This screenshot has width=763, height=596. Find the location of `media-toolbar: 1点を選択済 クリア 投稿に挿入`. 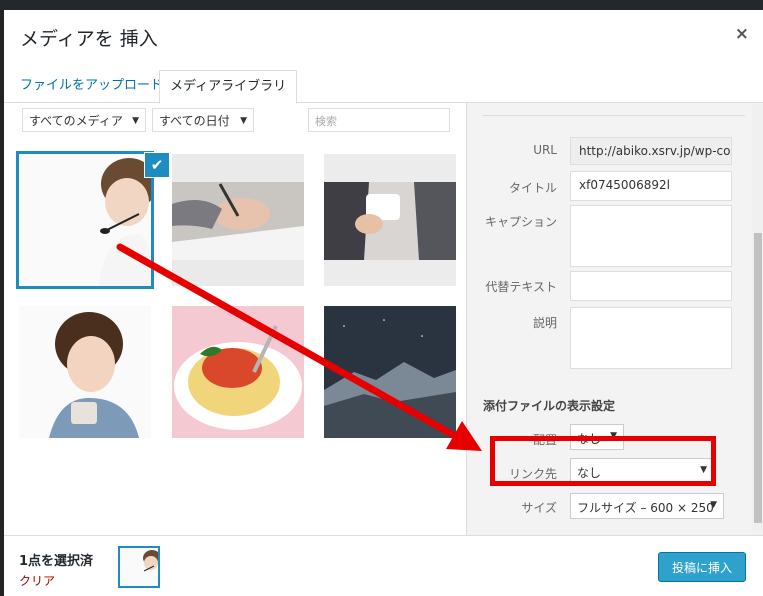

media-toolbar: 1点を選択済 クリア 投稿に挿入 is located at coordinates (383, 565).